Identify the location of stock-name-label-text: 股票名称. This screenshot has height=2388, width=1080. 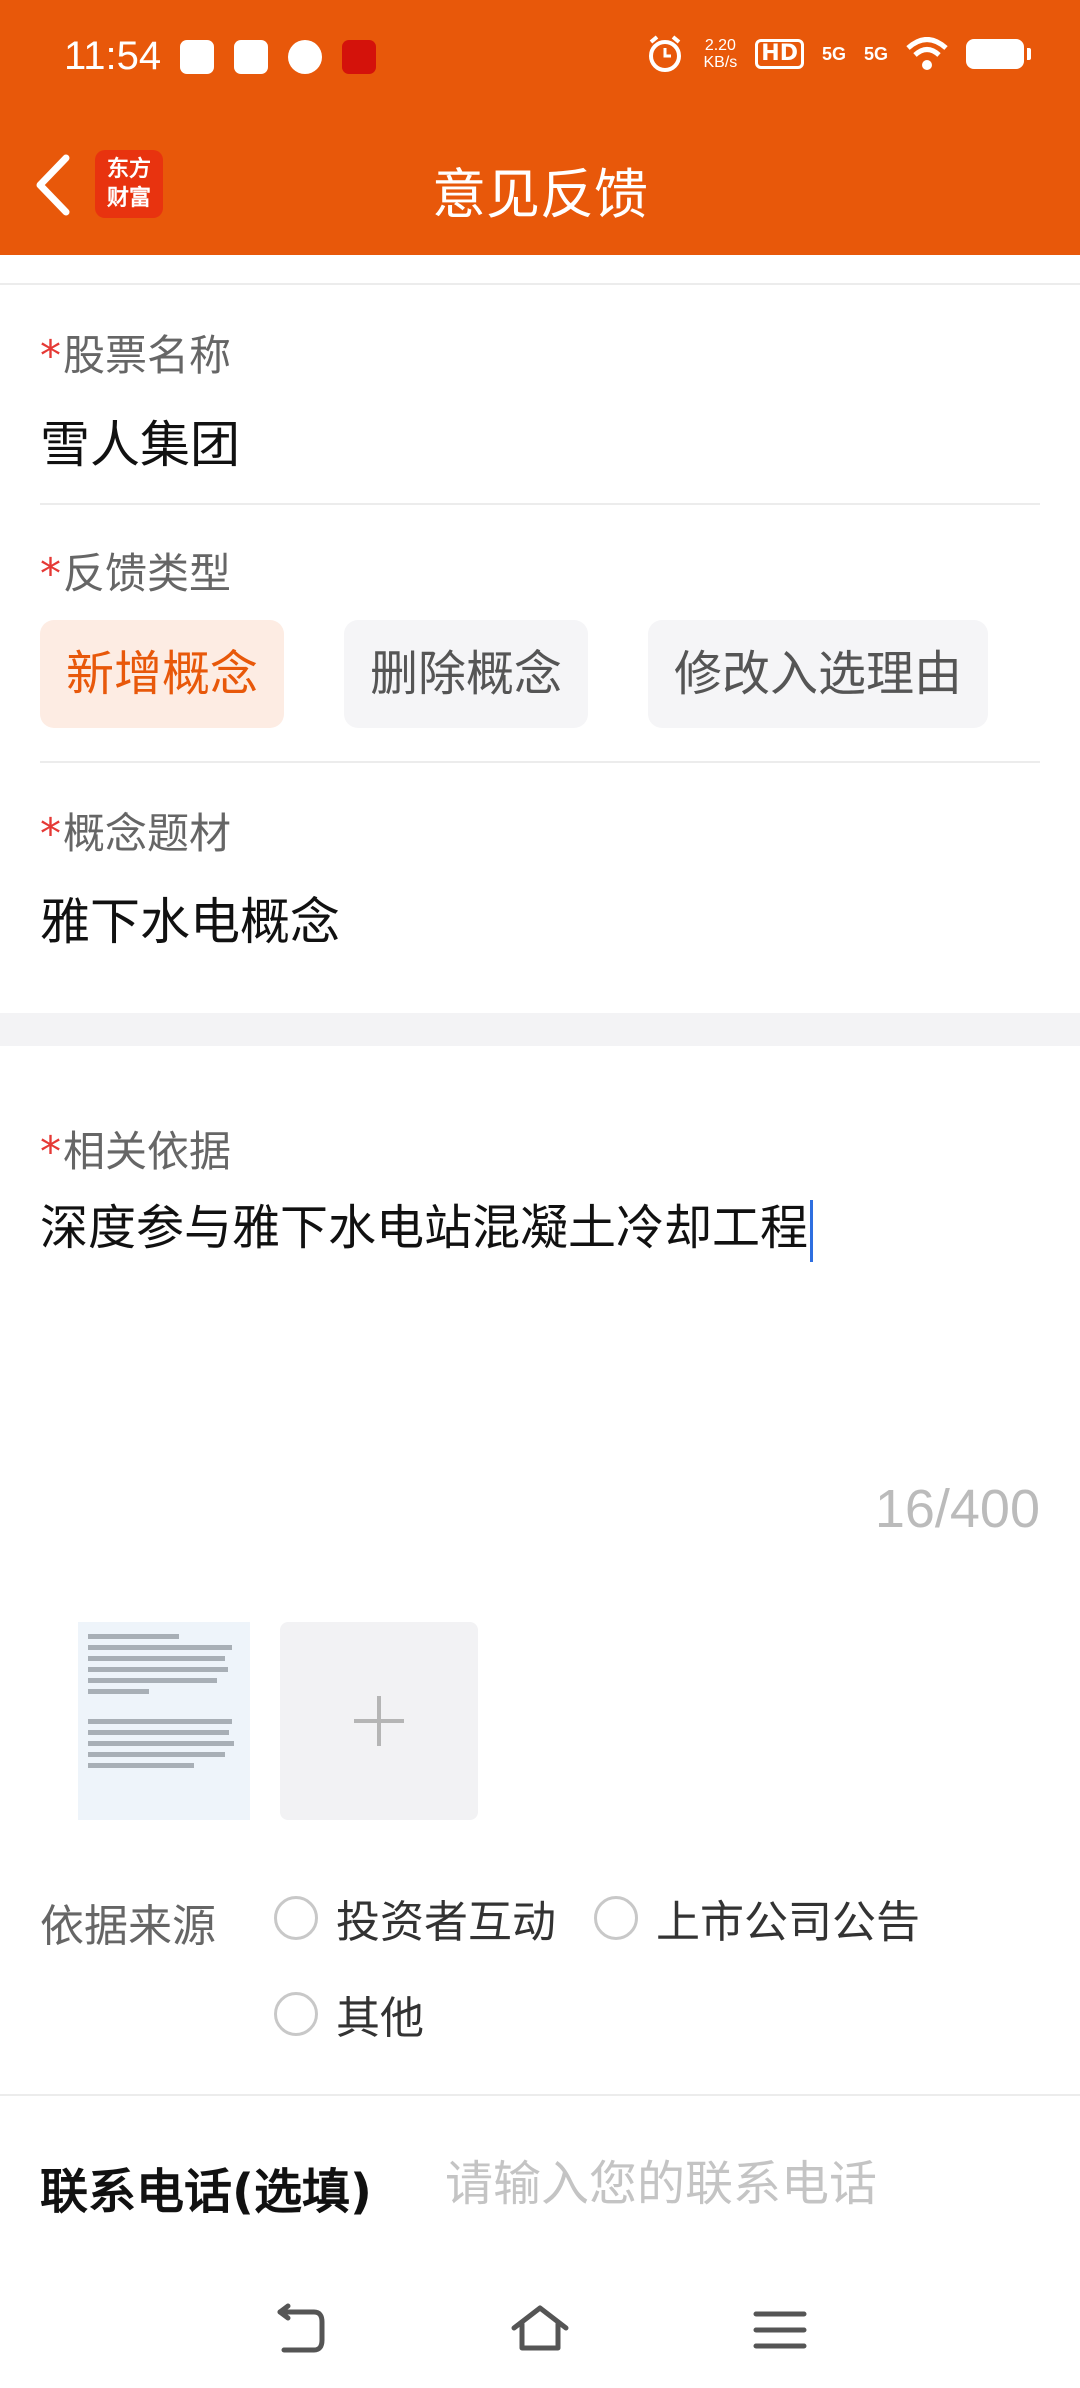
(147, 355).